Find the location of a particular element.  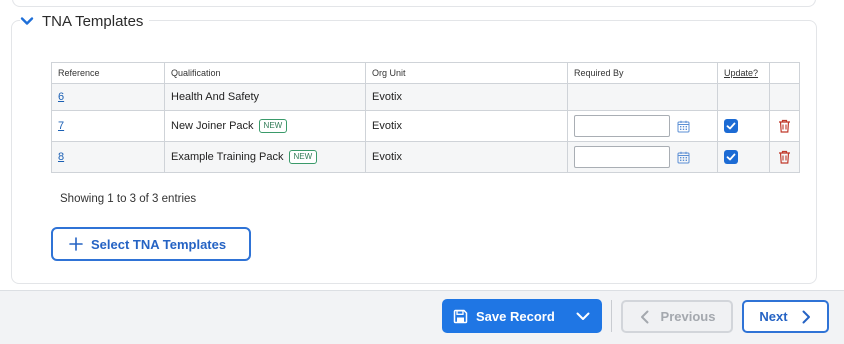

chevron-left-icon is located at coordinates (644, 316).